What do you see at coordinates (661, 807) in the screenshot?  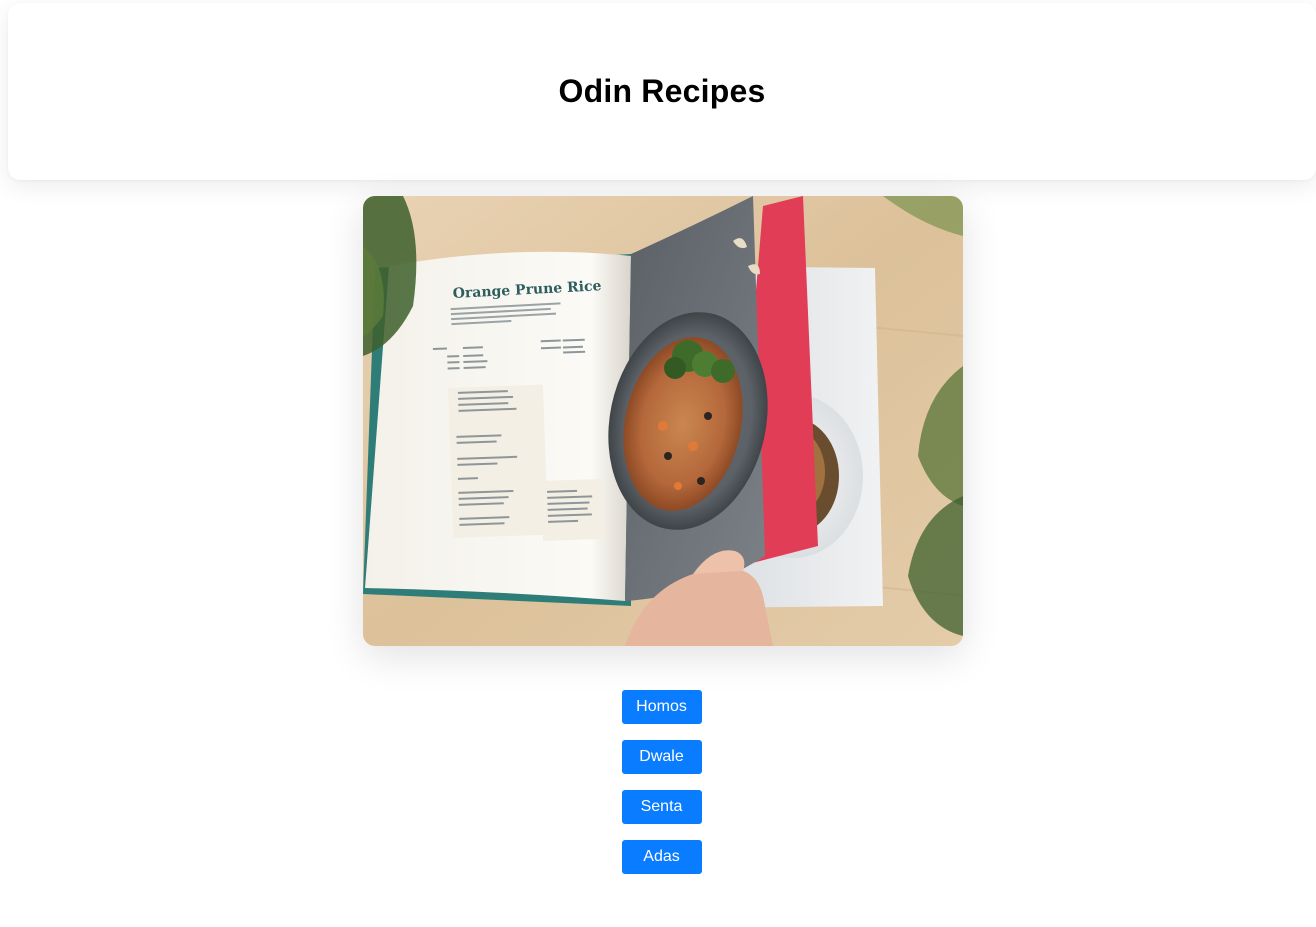 I see `recipe-button-senta: Senta` at bounding box center [661, 807].